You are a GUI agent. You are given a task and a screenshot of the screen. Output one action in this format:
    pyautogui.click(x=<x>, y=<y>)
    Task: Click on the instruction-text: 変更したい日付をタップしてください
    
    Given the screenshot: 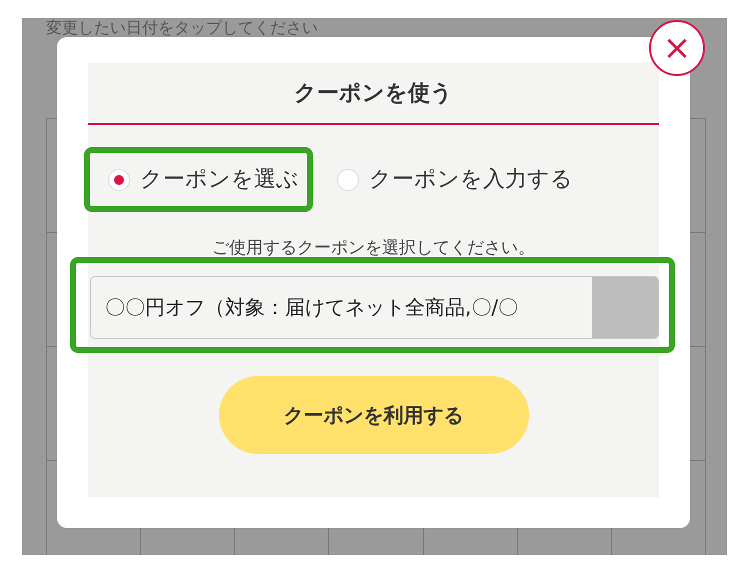 What is the action you would take?
    pyautogui.click(x=182, y=27)
    